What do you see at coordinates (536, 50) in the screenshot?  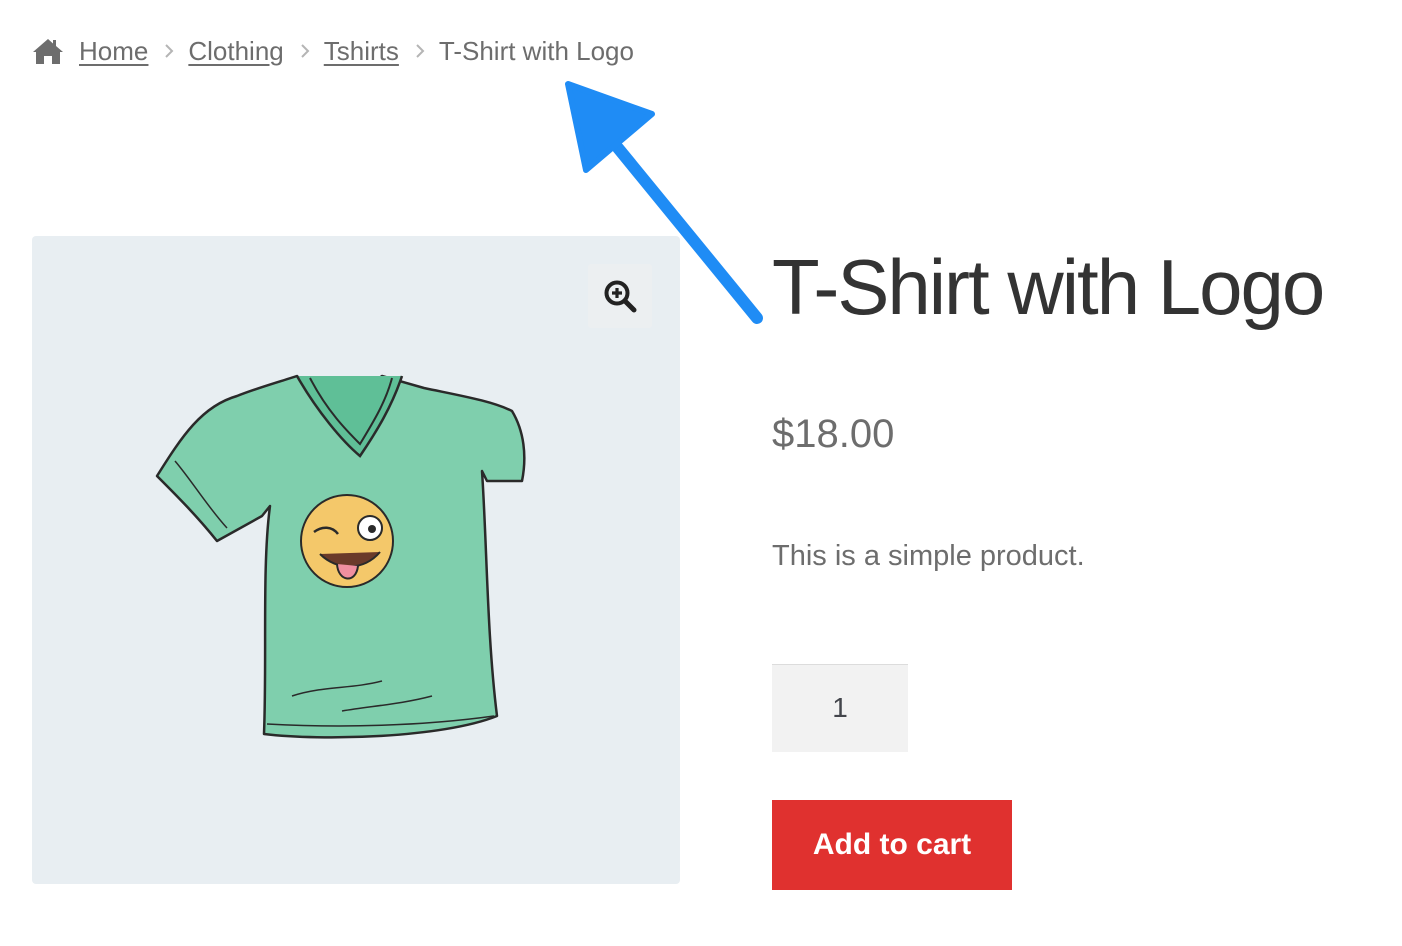 I see `breadcrumb-current: T-Shirt with Logo` at bounding box center [536, 50].